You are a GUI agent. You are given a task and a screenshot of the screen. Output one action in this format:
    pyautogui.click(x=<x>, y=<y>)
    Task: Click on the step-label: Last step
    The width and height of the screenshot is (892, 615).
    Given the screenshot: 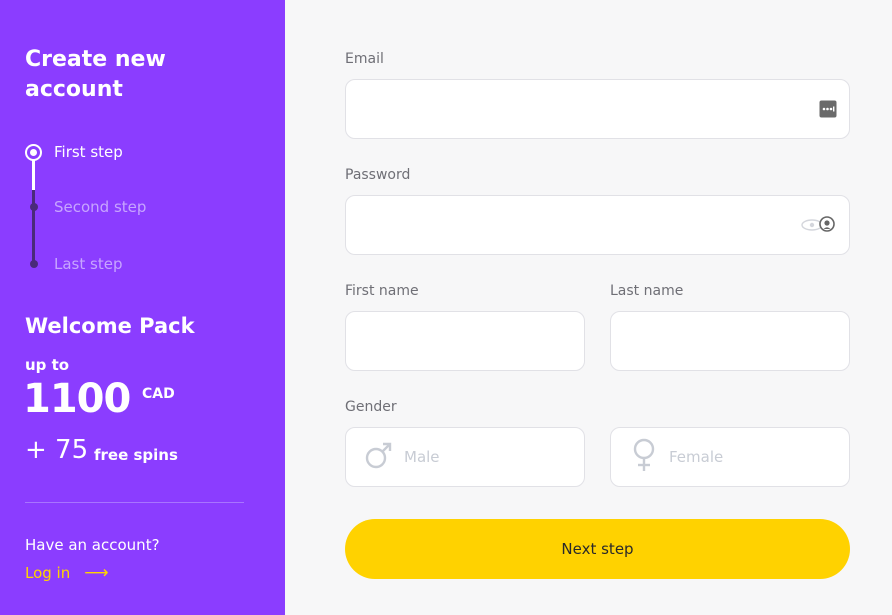 What is the action you would take?
    pyautogui.click(x=88, y=264)
    